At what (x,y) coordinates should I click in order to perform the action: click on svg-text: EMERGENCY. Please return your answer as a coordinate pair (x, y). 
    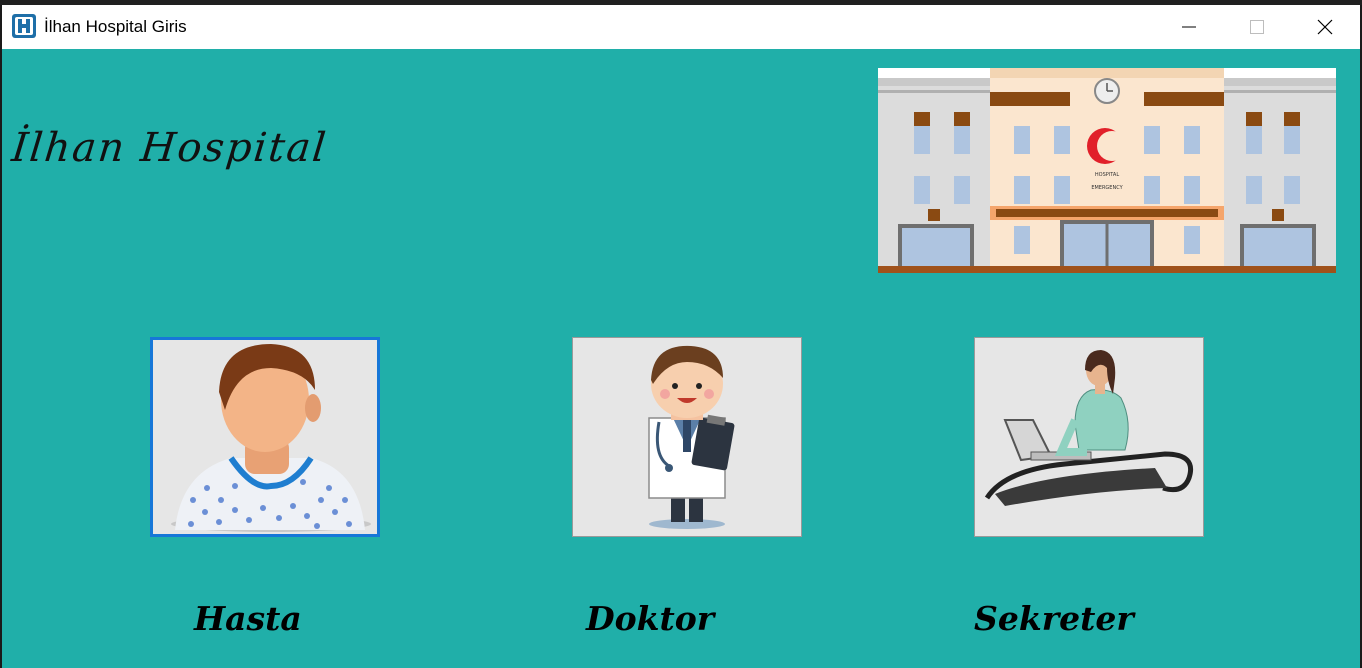
    Looking at the image, I should click on (1107, 188).